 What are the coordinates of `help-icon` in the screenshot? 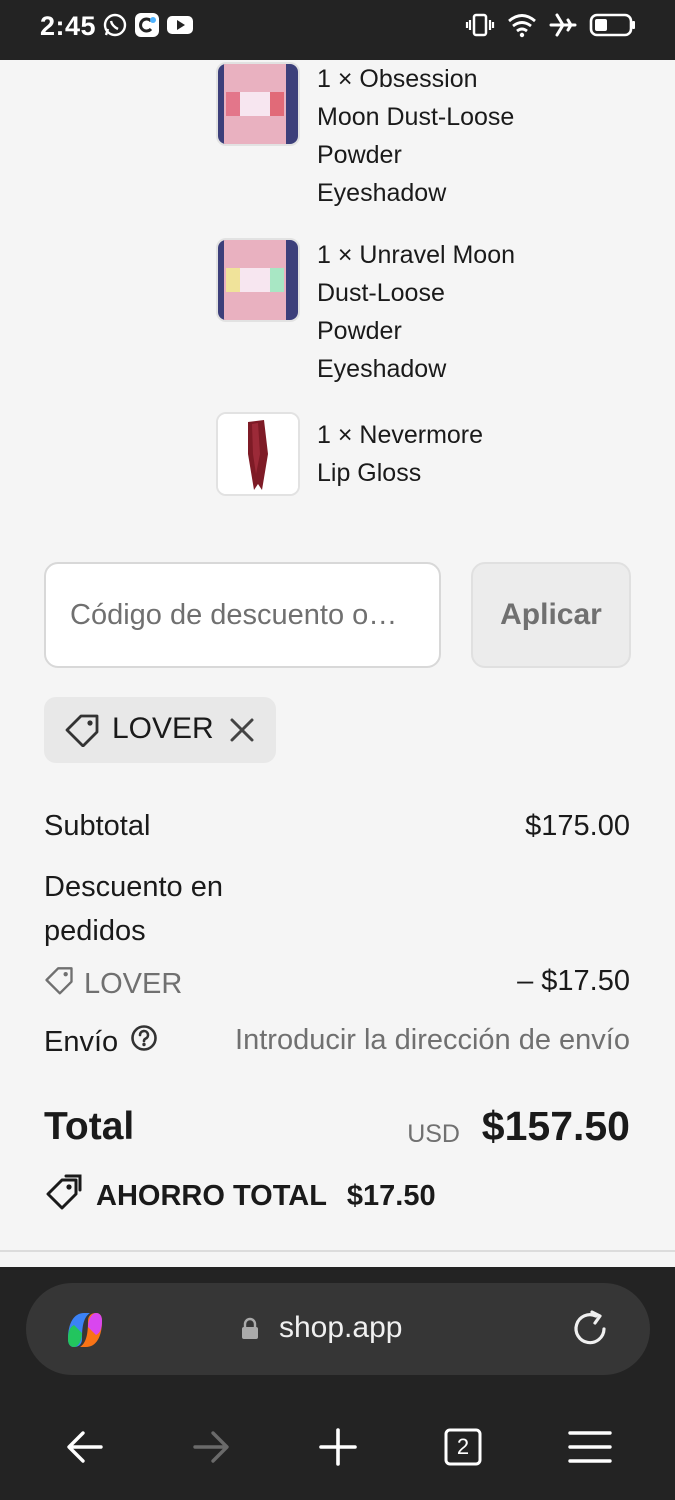 It's located at (144, 1042).